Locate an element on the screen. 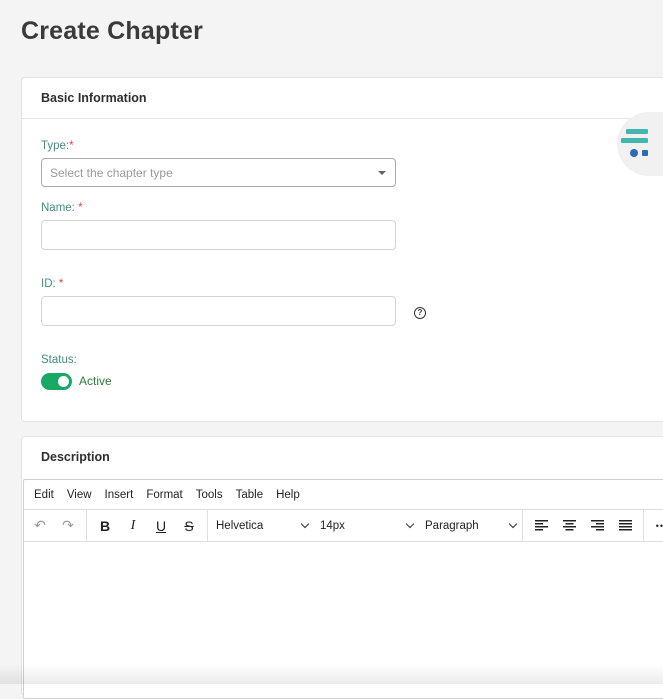  align-left-icon is located at coordinates (541, 526).